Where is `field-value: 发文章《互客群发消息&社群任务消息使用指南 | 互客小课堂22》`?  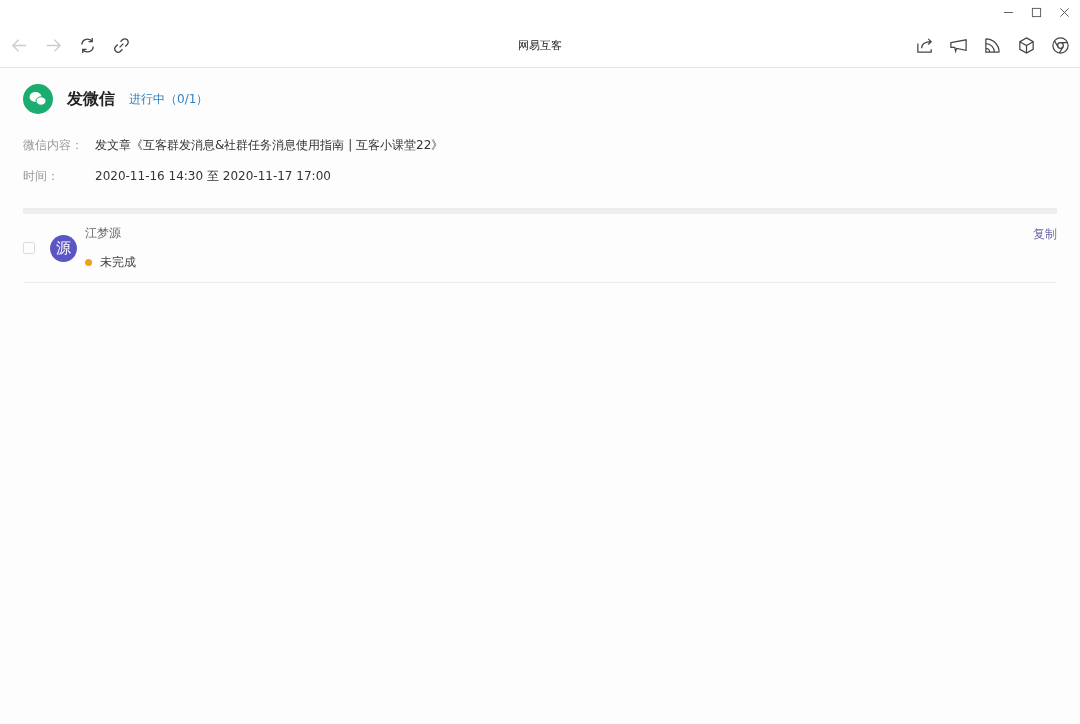
field-value: 发文章《互客群发消息&社群任务消息使用指南 | 互客小课堂22》 is located at coordinates (269, 145).